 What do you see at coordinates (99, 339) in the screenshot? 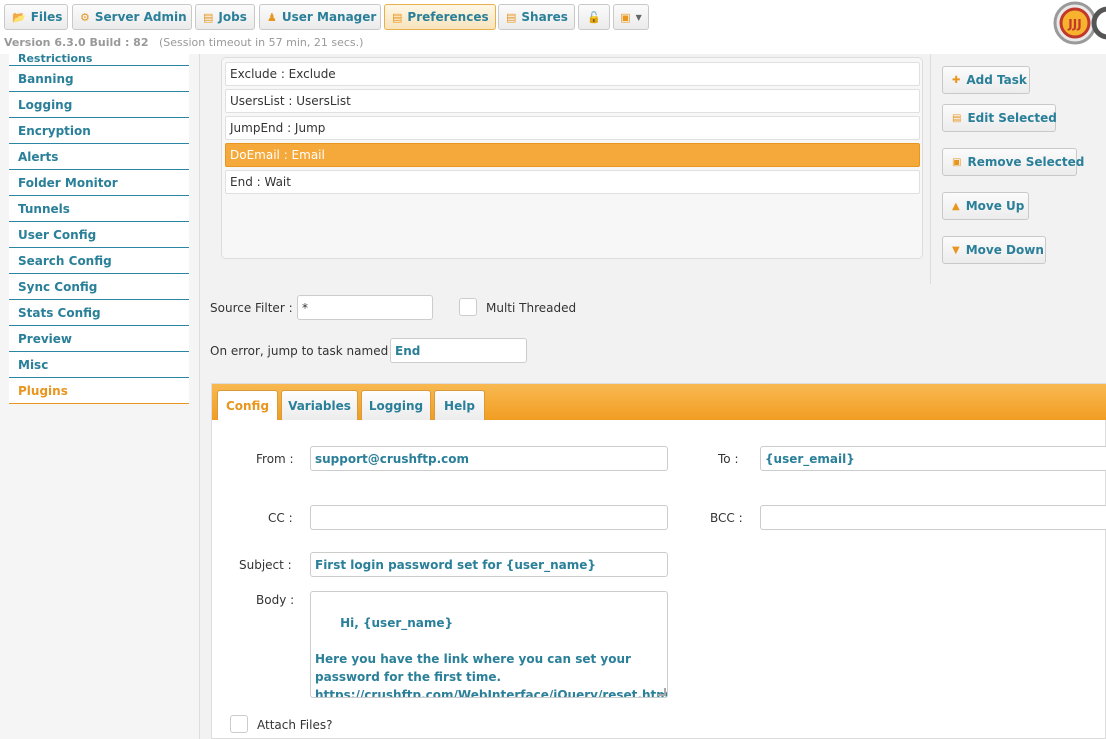
I see `sidebar-item-preview: Preview` at bounding box center [99, 339].